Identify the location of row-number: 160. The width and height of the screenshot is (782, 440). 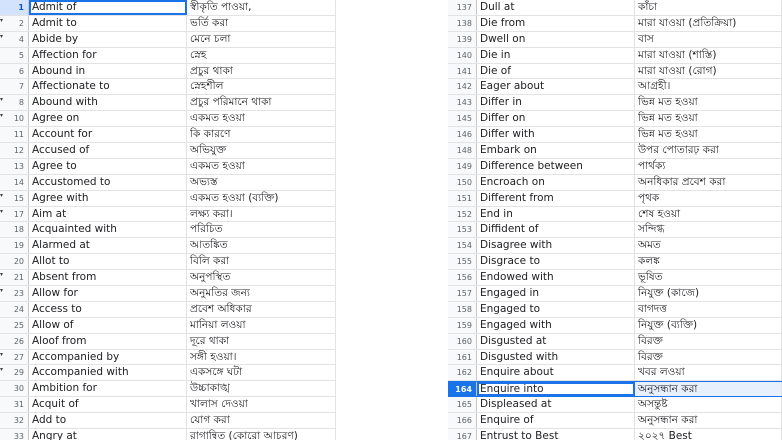
(462, 341).